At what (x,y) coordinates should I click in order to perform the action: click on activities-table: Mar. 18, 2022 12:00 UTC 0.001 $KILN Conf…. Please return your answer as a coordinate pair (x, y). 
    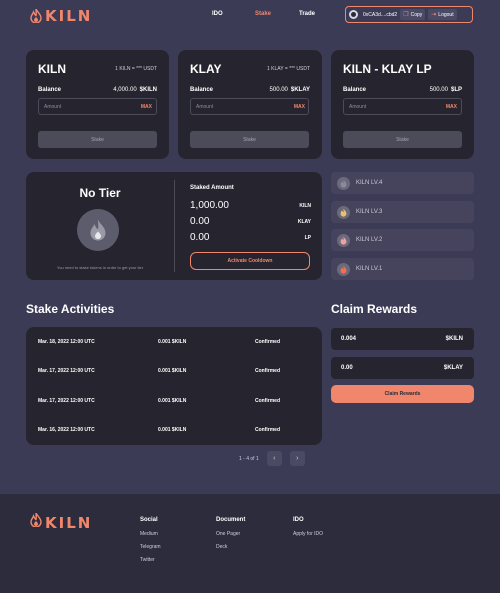
    Looking at the image, I should click on (174, 386).